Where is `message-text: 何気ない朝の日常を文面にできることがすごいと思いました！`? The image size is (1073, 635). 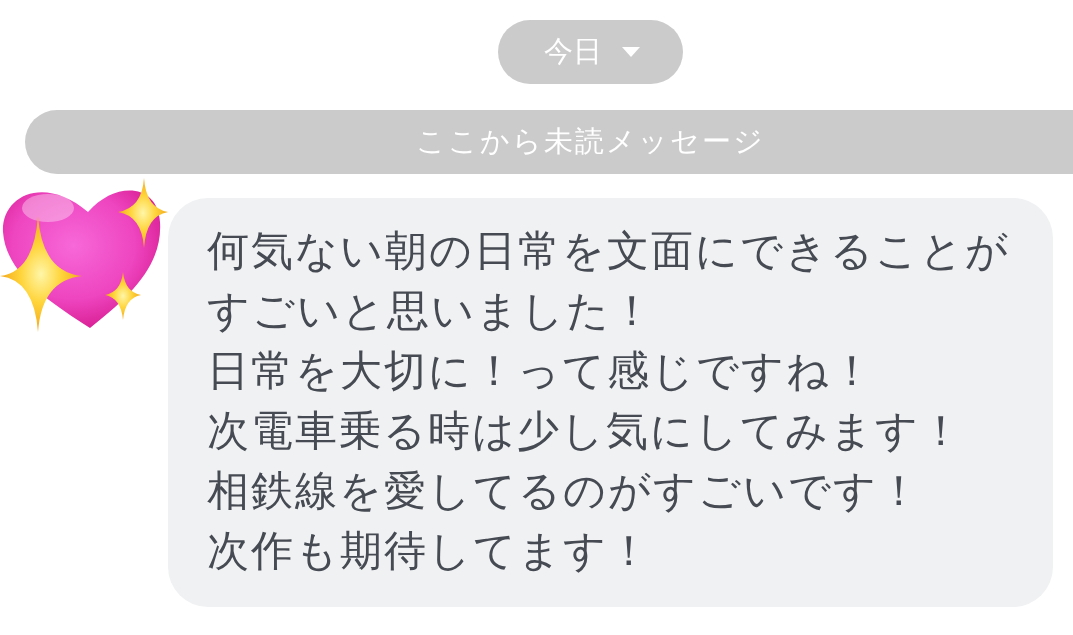 message-text: 何気ない朝の日常を文面にできることがすごいと思いました！ is located at coordinates (609, 281).